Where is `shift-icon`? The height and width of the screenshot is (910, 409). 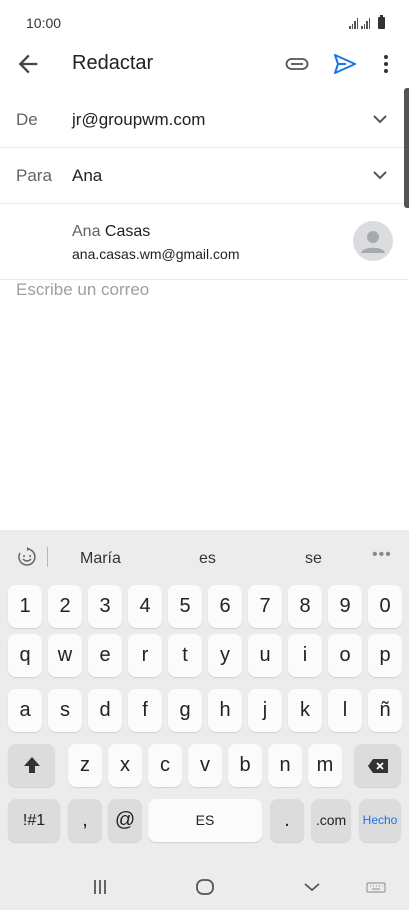
shift-icon is located at coordinates (31, 765).